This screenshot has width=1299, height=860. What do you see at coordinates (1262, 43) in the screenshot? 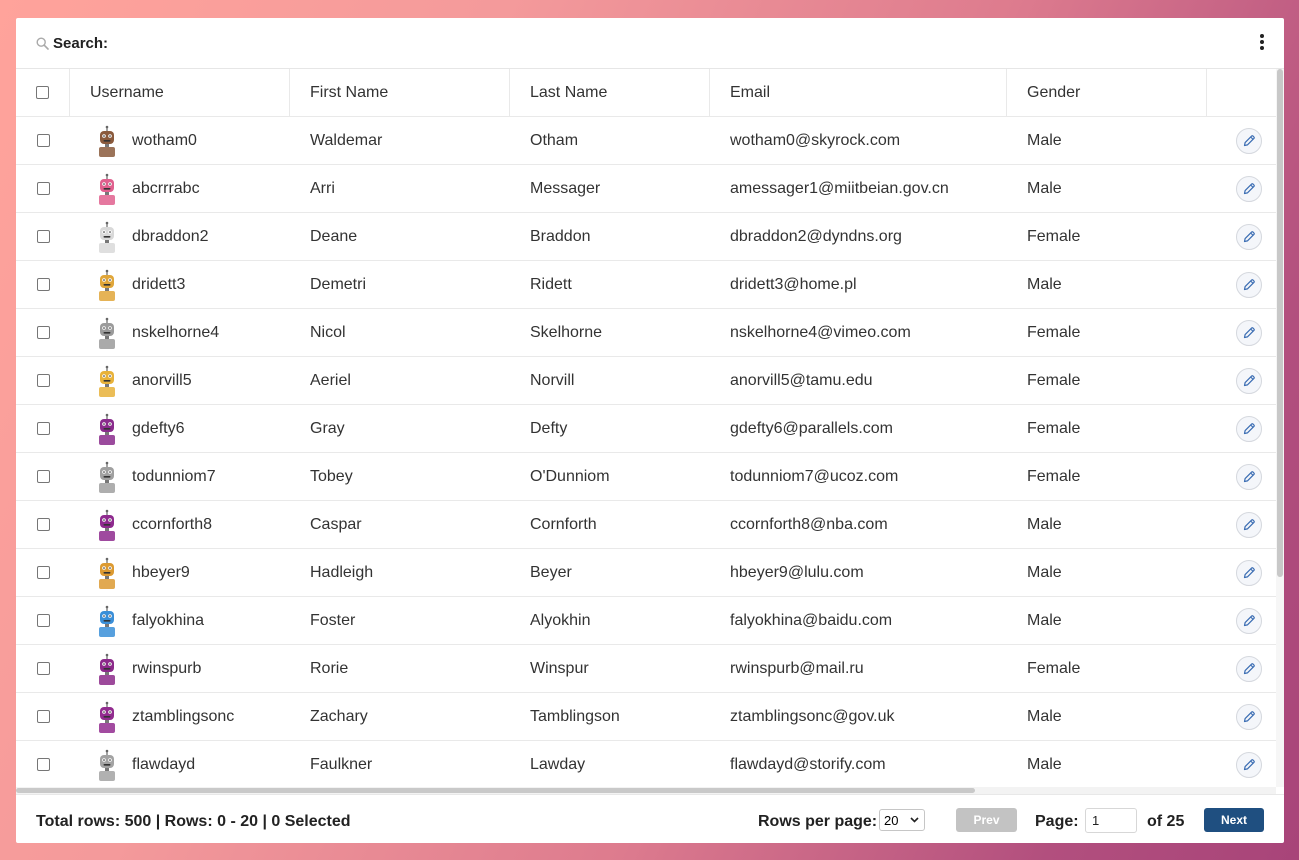
I see `kebab-menu-icon` at bounding box center [1262, 43].